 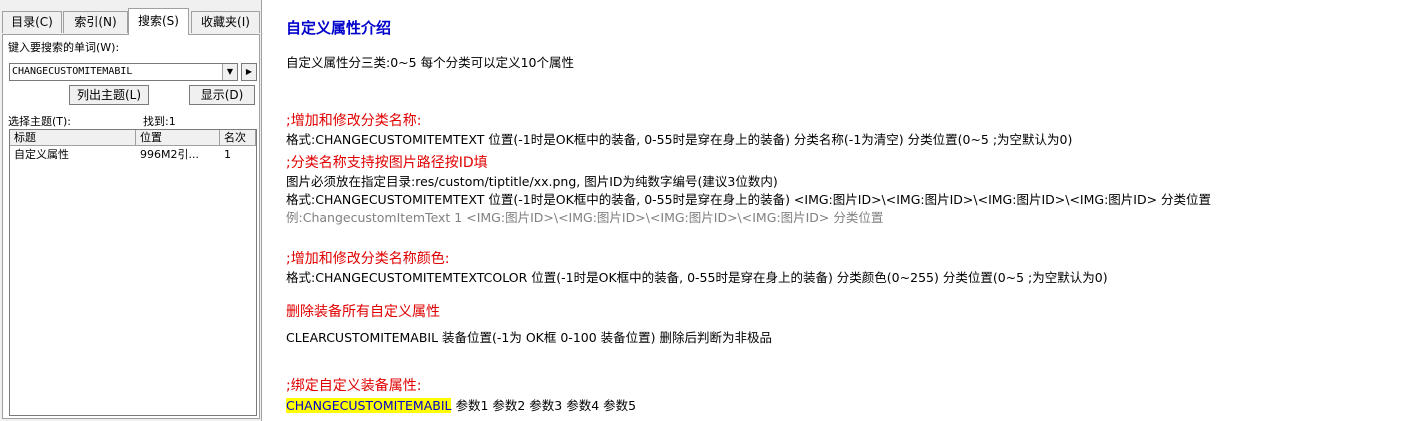 What do you see at coordinates (238, 138) in the screenshot?
I see `column-header-rank: 名次` at bounding box center [238, 138].